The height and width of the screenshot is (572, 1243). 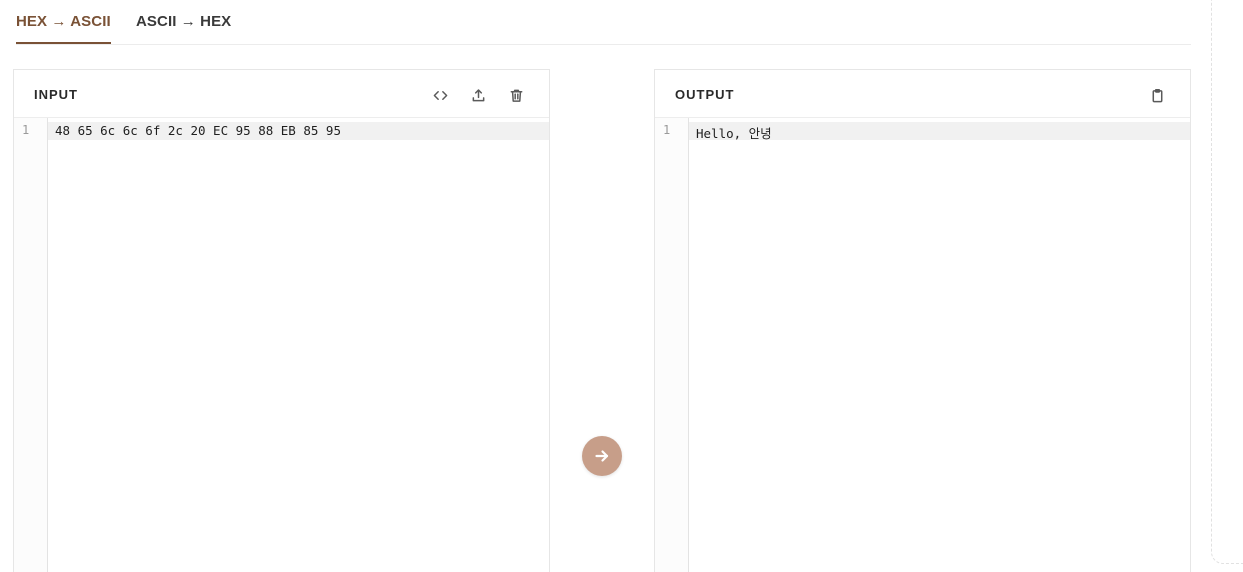 I want to click on output-code-line: Hello, 안녕, so click(x=734, y=132).